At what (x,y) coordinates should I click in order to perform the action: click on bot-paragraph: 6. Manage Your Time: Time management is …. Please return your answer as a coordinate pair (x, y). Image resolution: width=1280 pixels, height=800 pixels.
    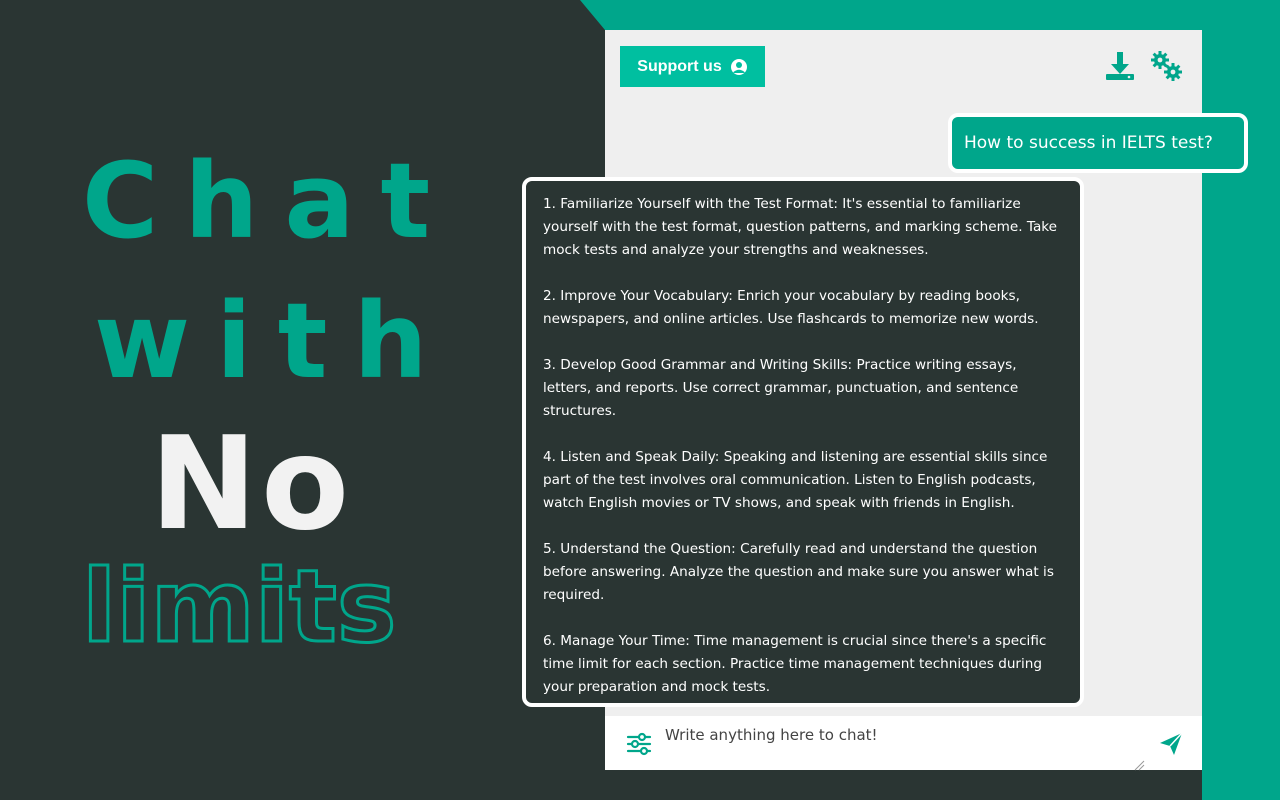
    Looking at the image, I should click on (795, 664).